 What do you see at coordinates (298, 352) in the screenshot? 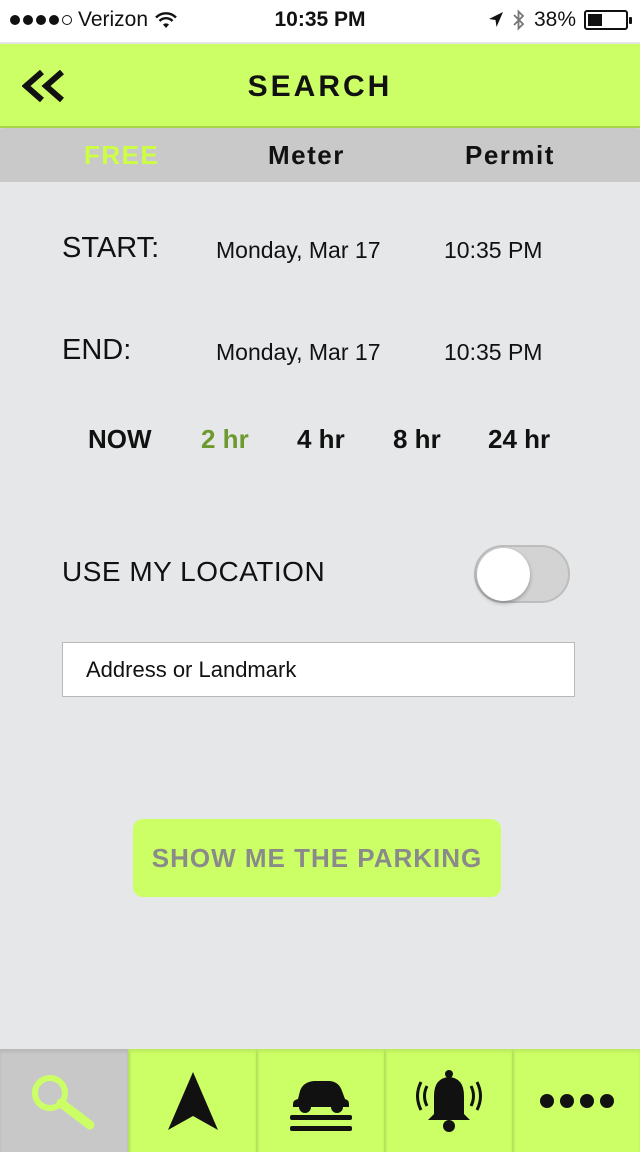
I see `end-date: Monday, Mar 17` at bounding box center [298, 352].